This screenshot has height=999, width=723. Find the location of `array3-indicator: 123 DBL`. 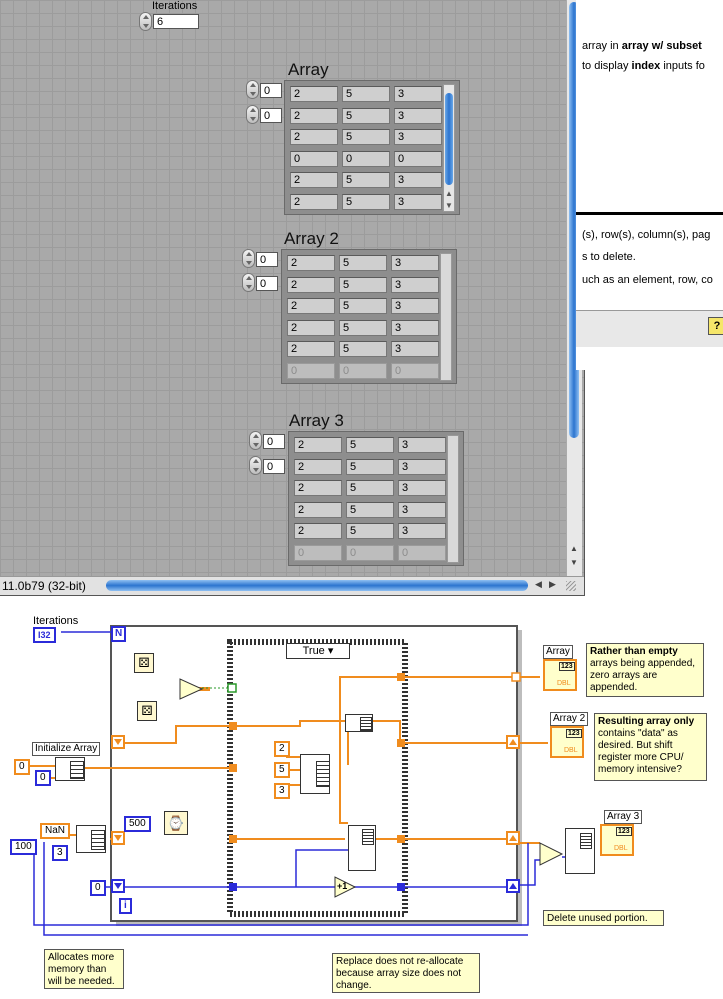

array3-indicator: 123 DBL is located at coordinates (617, 840).